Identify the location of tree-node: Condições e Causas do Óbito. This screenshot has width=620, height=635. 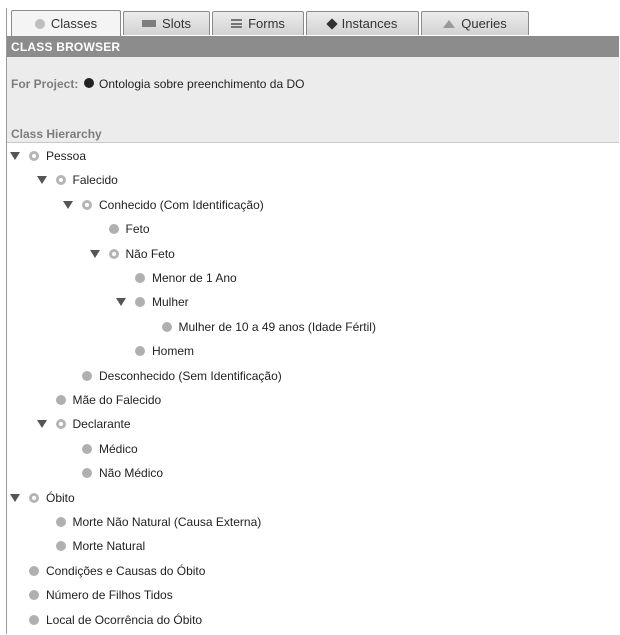
(117, 571).